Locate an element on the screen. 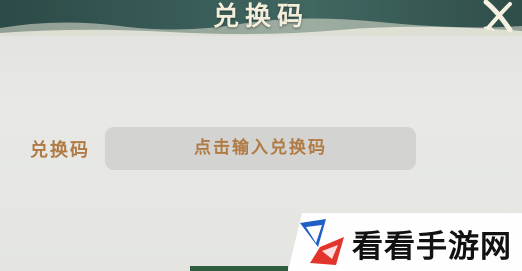 Image resolution: width=522 pixels, height=271 pixels. site-watermark: 看看手游网 is located at coordinates (405, 242).